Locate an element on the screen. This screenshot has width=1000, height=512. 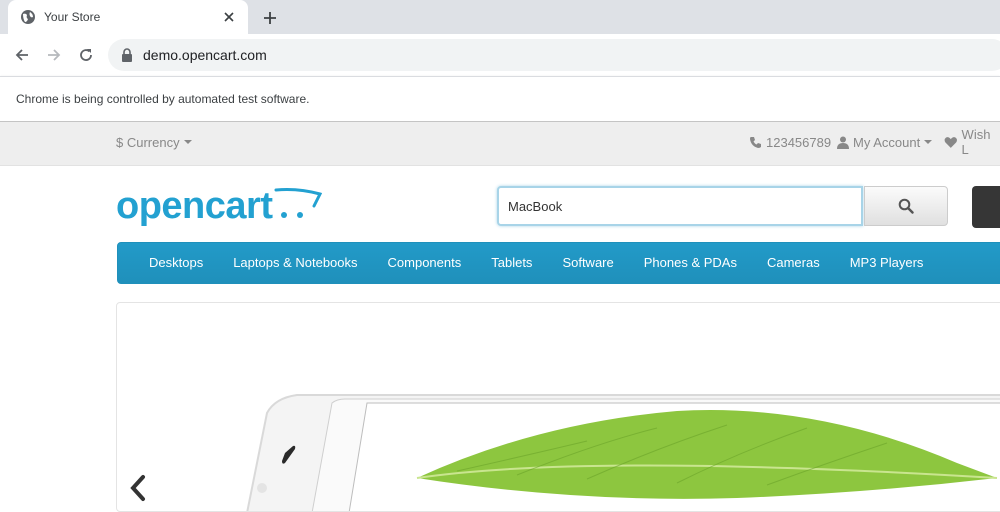
heart-icon is located at coordinates (950, 142).